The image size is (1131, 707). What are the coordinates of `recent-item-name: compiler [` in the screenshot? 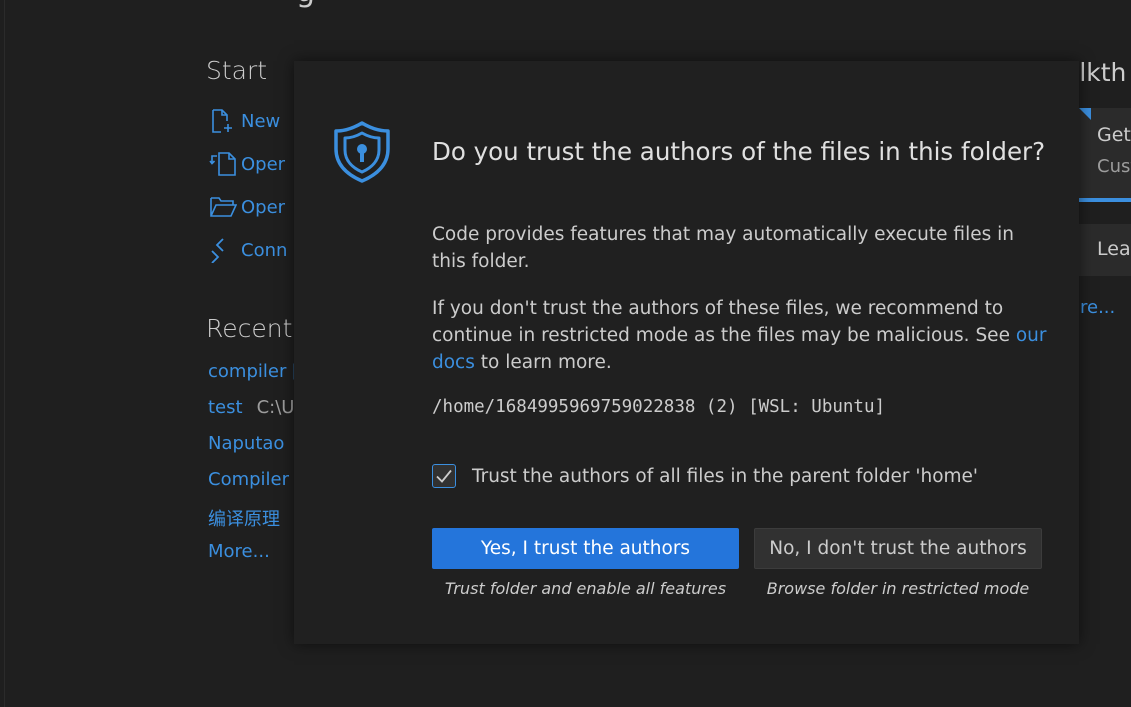 It's located at (254, 371).